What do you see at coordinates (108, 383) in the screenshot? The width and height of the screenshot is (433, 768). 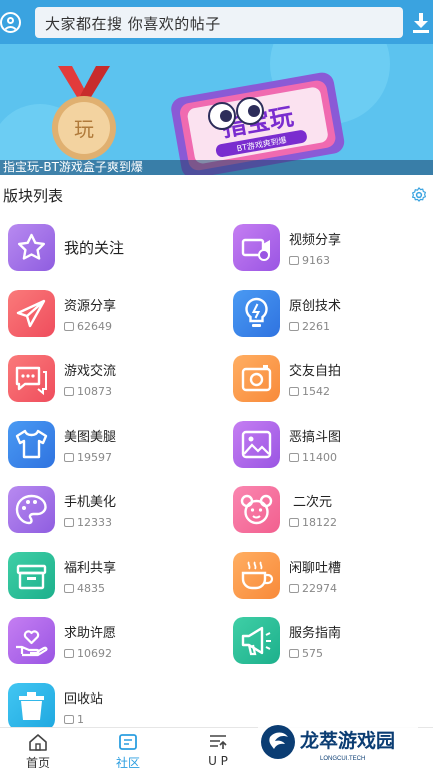 I see `forum-item-game-chat: 游戏交流 10873` at bounding box center [108, 383].